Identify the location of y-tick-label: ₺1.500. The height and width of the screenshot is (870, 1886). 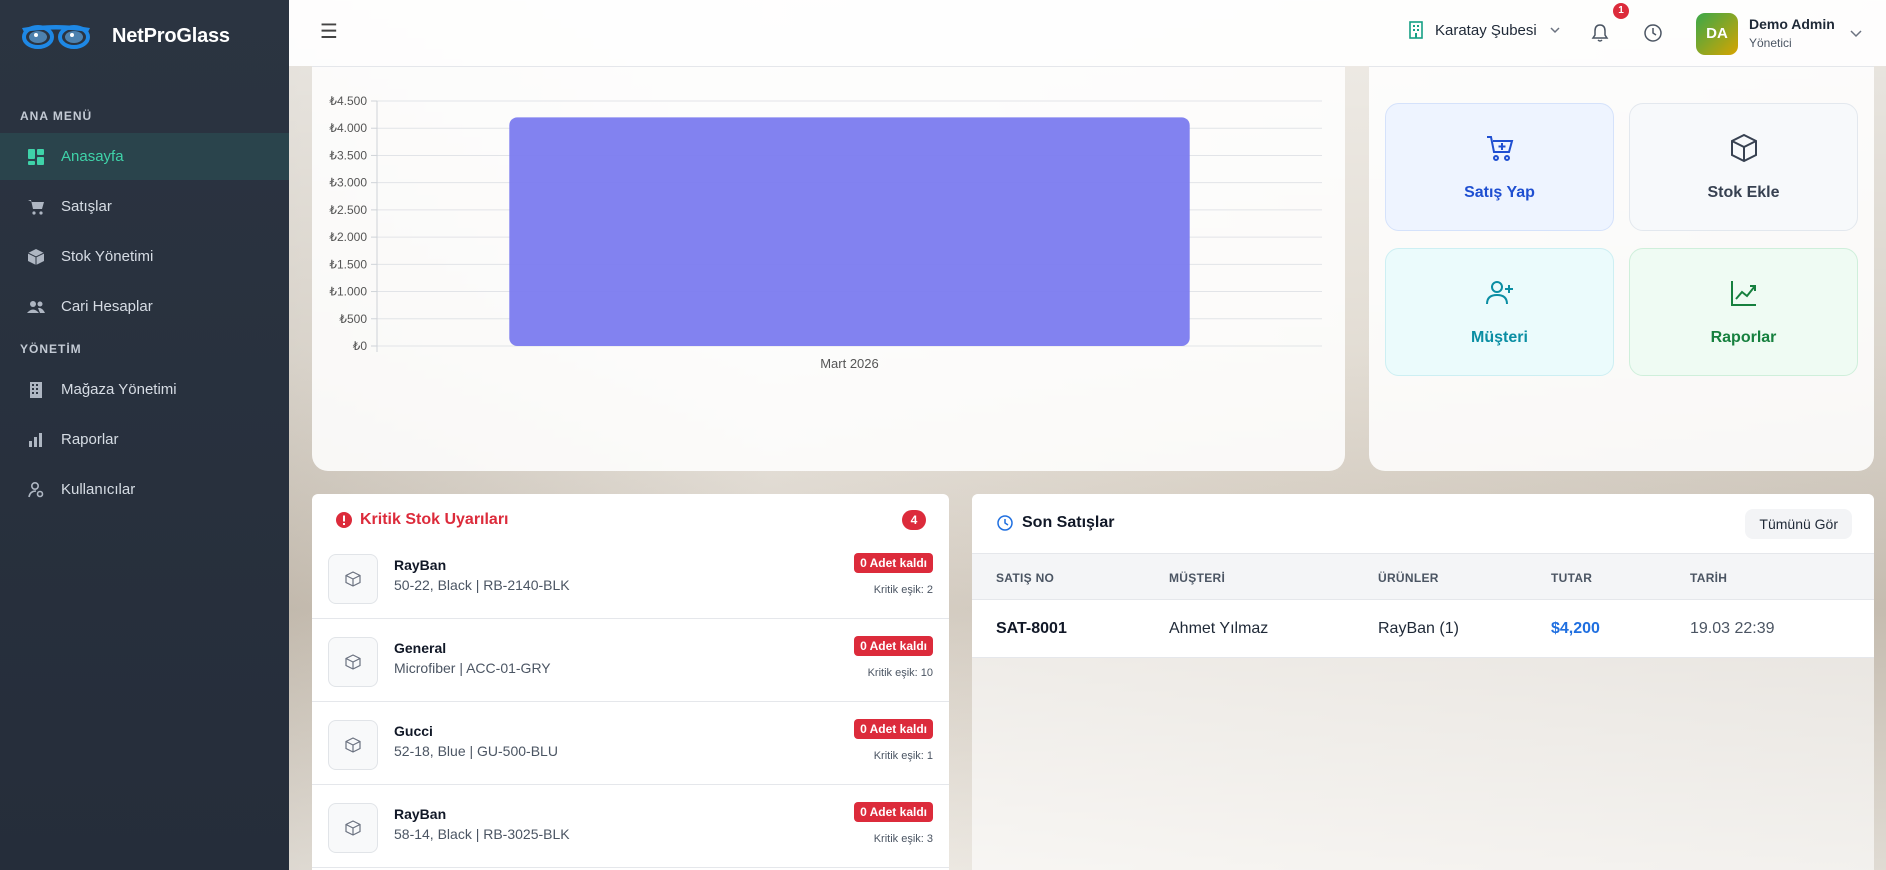
(348, 264).